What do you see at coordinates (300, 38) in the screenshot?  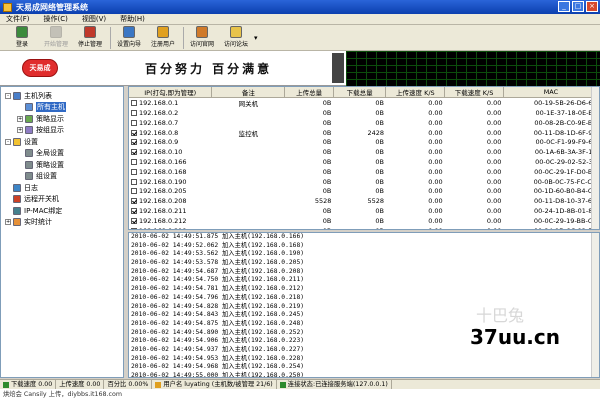 I see `toolbar: 登录 开始管理 停止管理 设置向导 注册用户 访问官网 访问论坛 ▾` at bounding box center [300, 38].